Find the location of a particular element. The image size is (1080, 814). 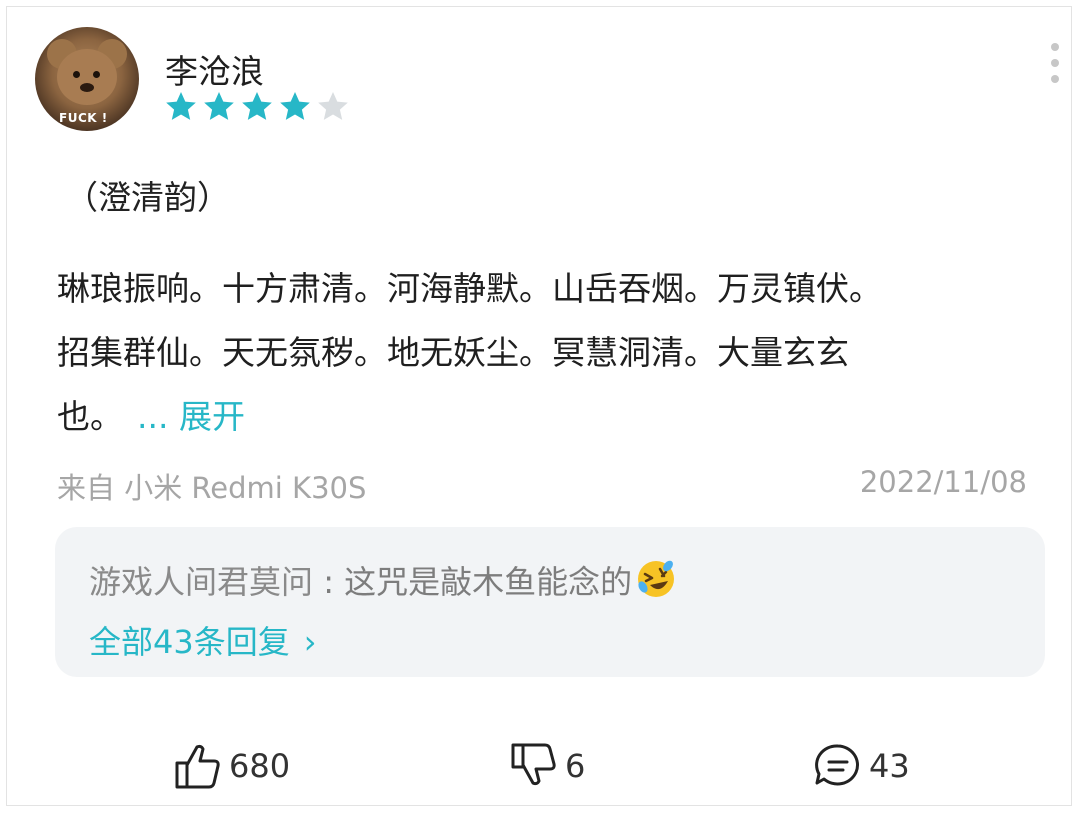

rolling-on-floor-laughing-emoji is located at coordinates (656, 578).